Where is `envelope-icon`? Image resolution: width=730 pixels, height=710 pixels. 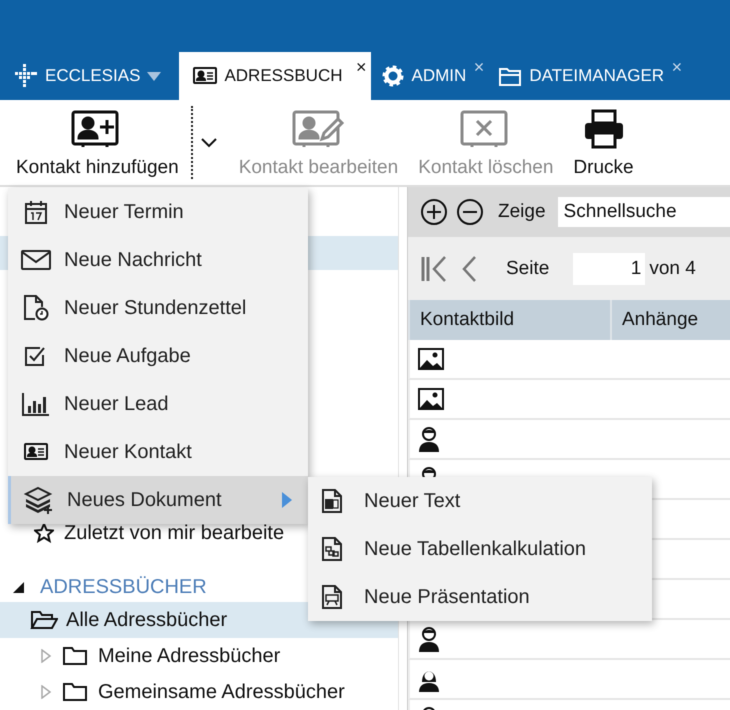
envelope-icon is located at coordinates (36, 260).